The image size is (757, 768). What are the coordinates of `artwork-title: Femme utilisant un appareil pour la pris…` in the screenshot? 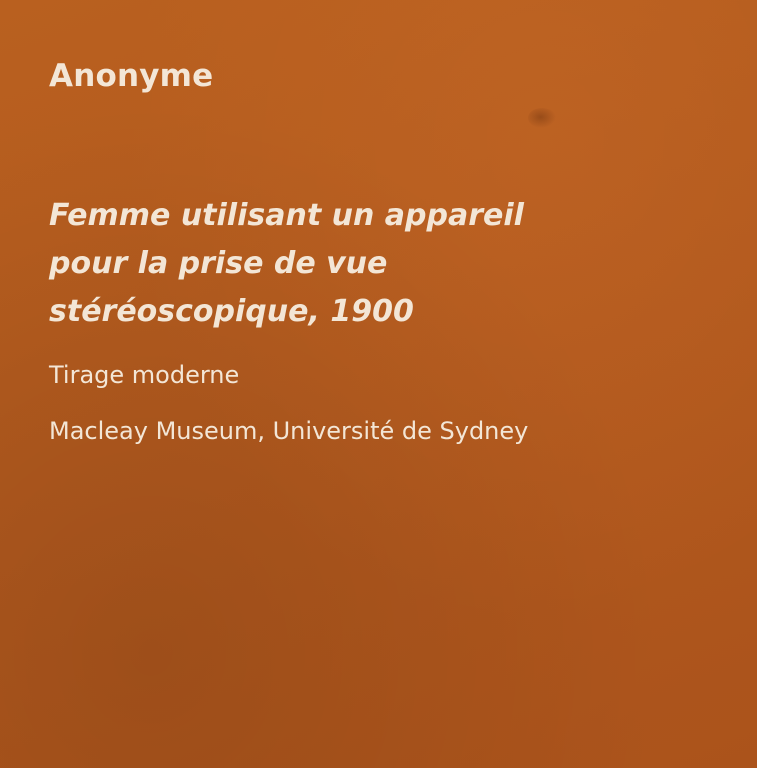 It's located at (286, 264).